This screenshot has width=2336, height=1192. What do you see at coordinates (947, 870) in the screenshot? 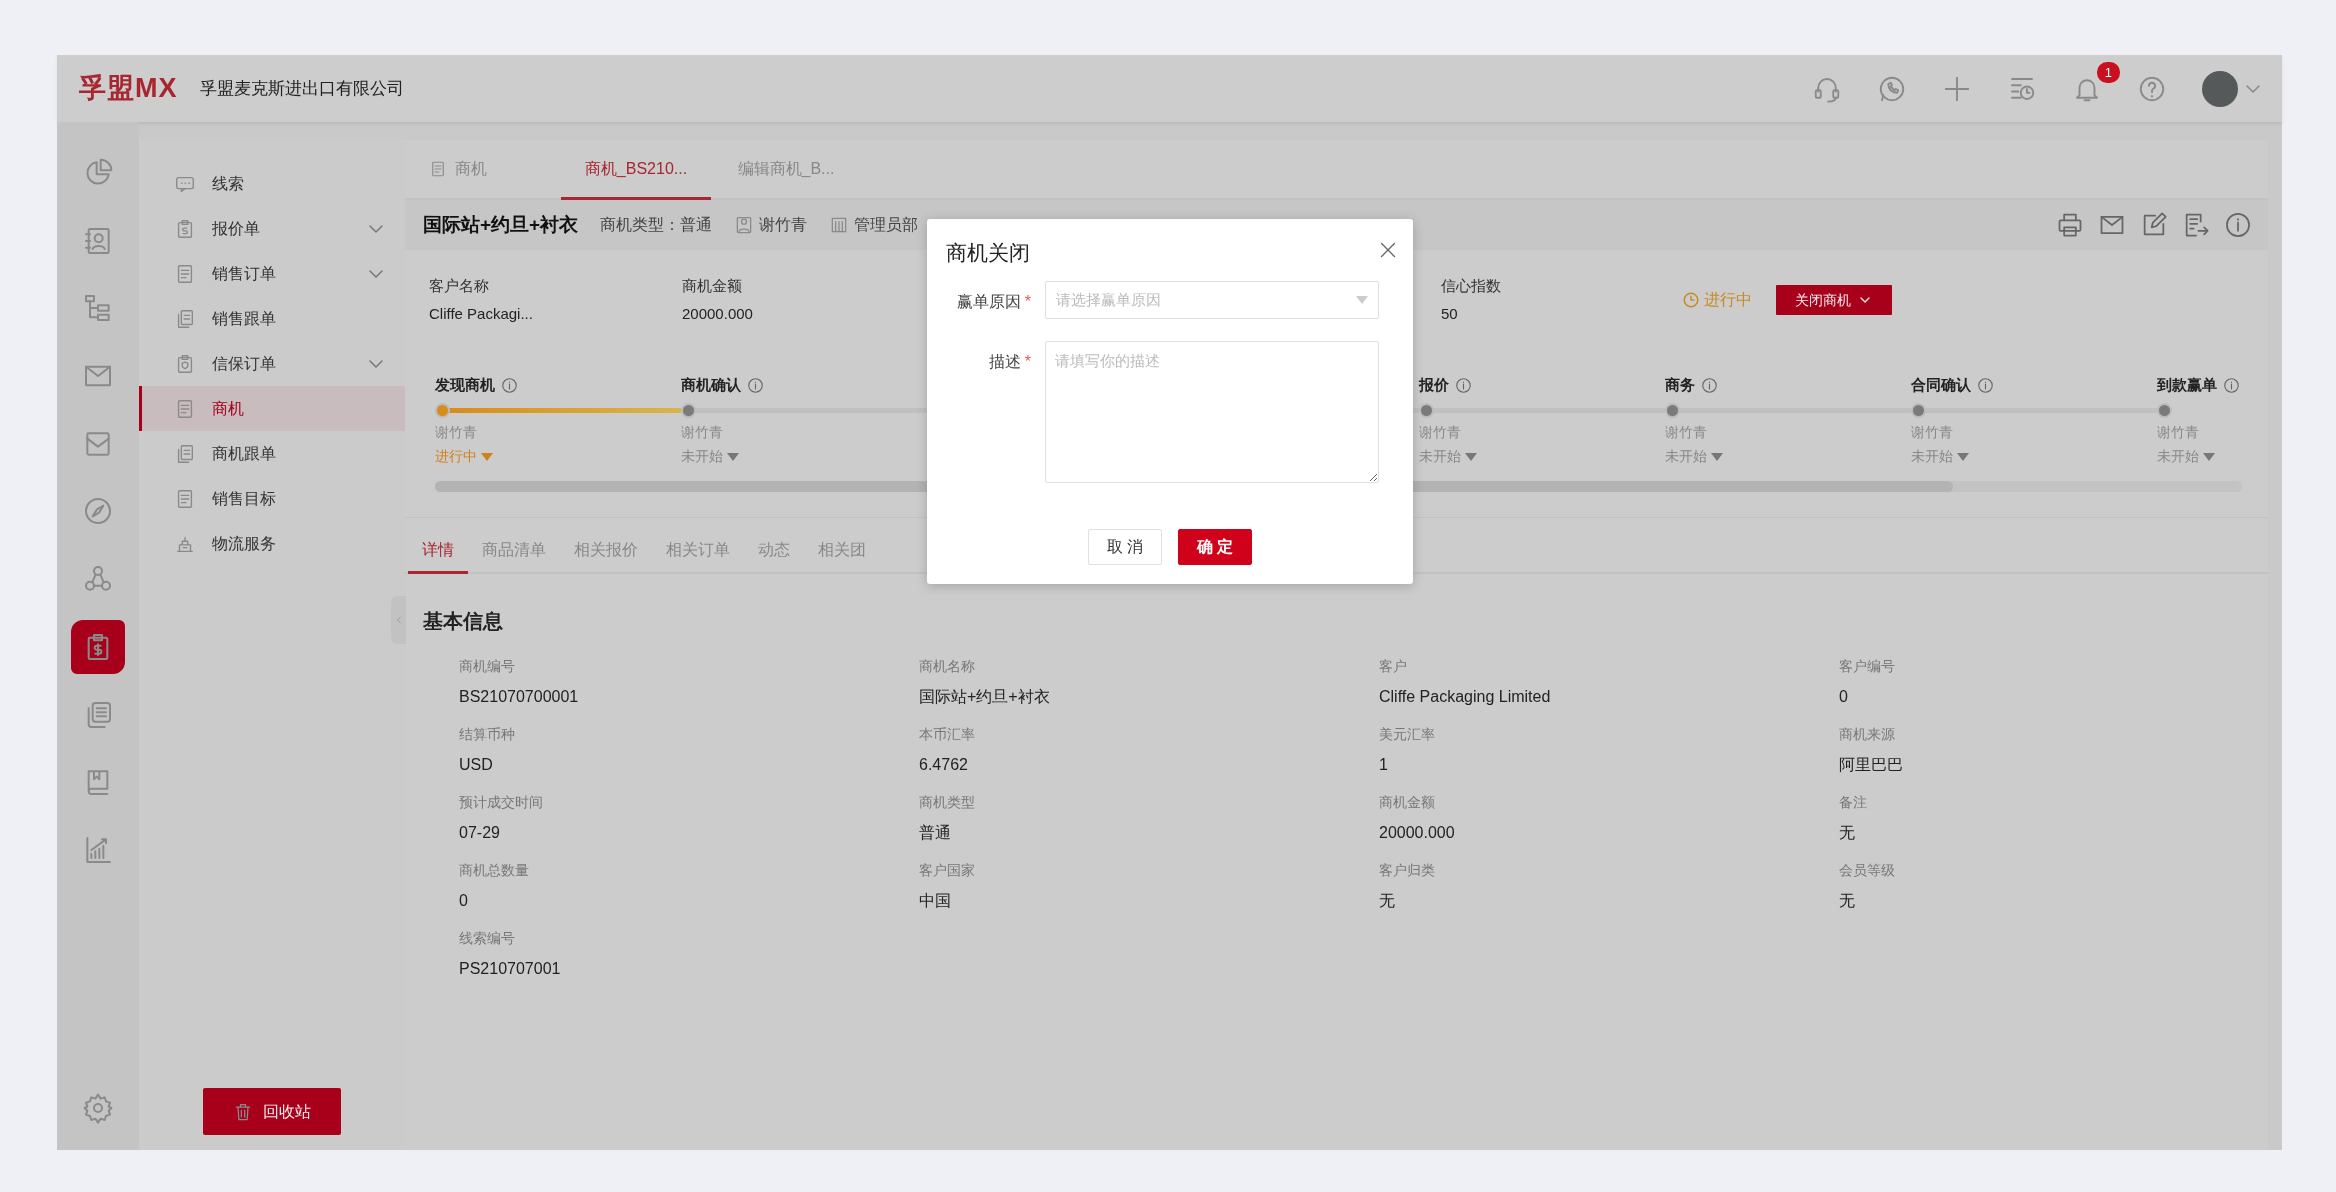
I see `field-label: 客户国家` at bounding box center [947, 870].